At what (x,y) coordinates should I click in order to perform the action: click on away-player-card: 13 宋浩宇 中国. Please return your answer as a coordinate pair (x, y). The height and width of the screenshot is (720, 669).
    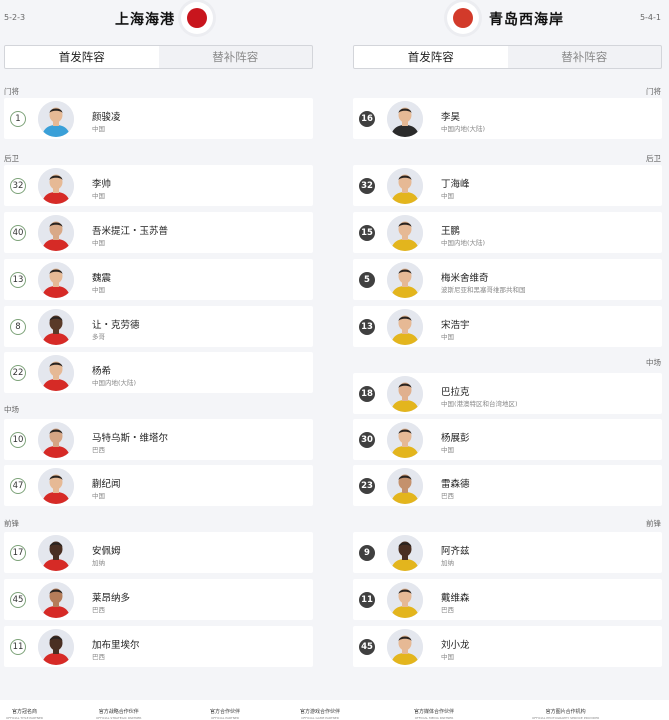
    Looking at the image, I should click on (507, 326).